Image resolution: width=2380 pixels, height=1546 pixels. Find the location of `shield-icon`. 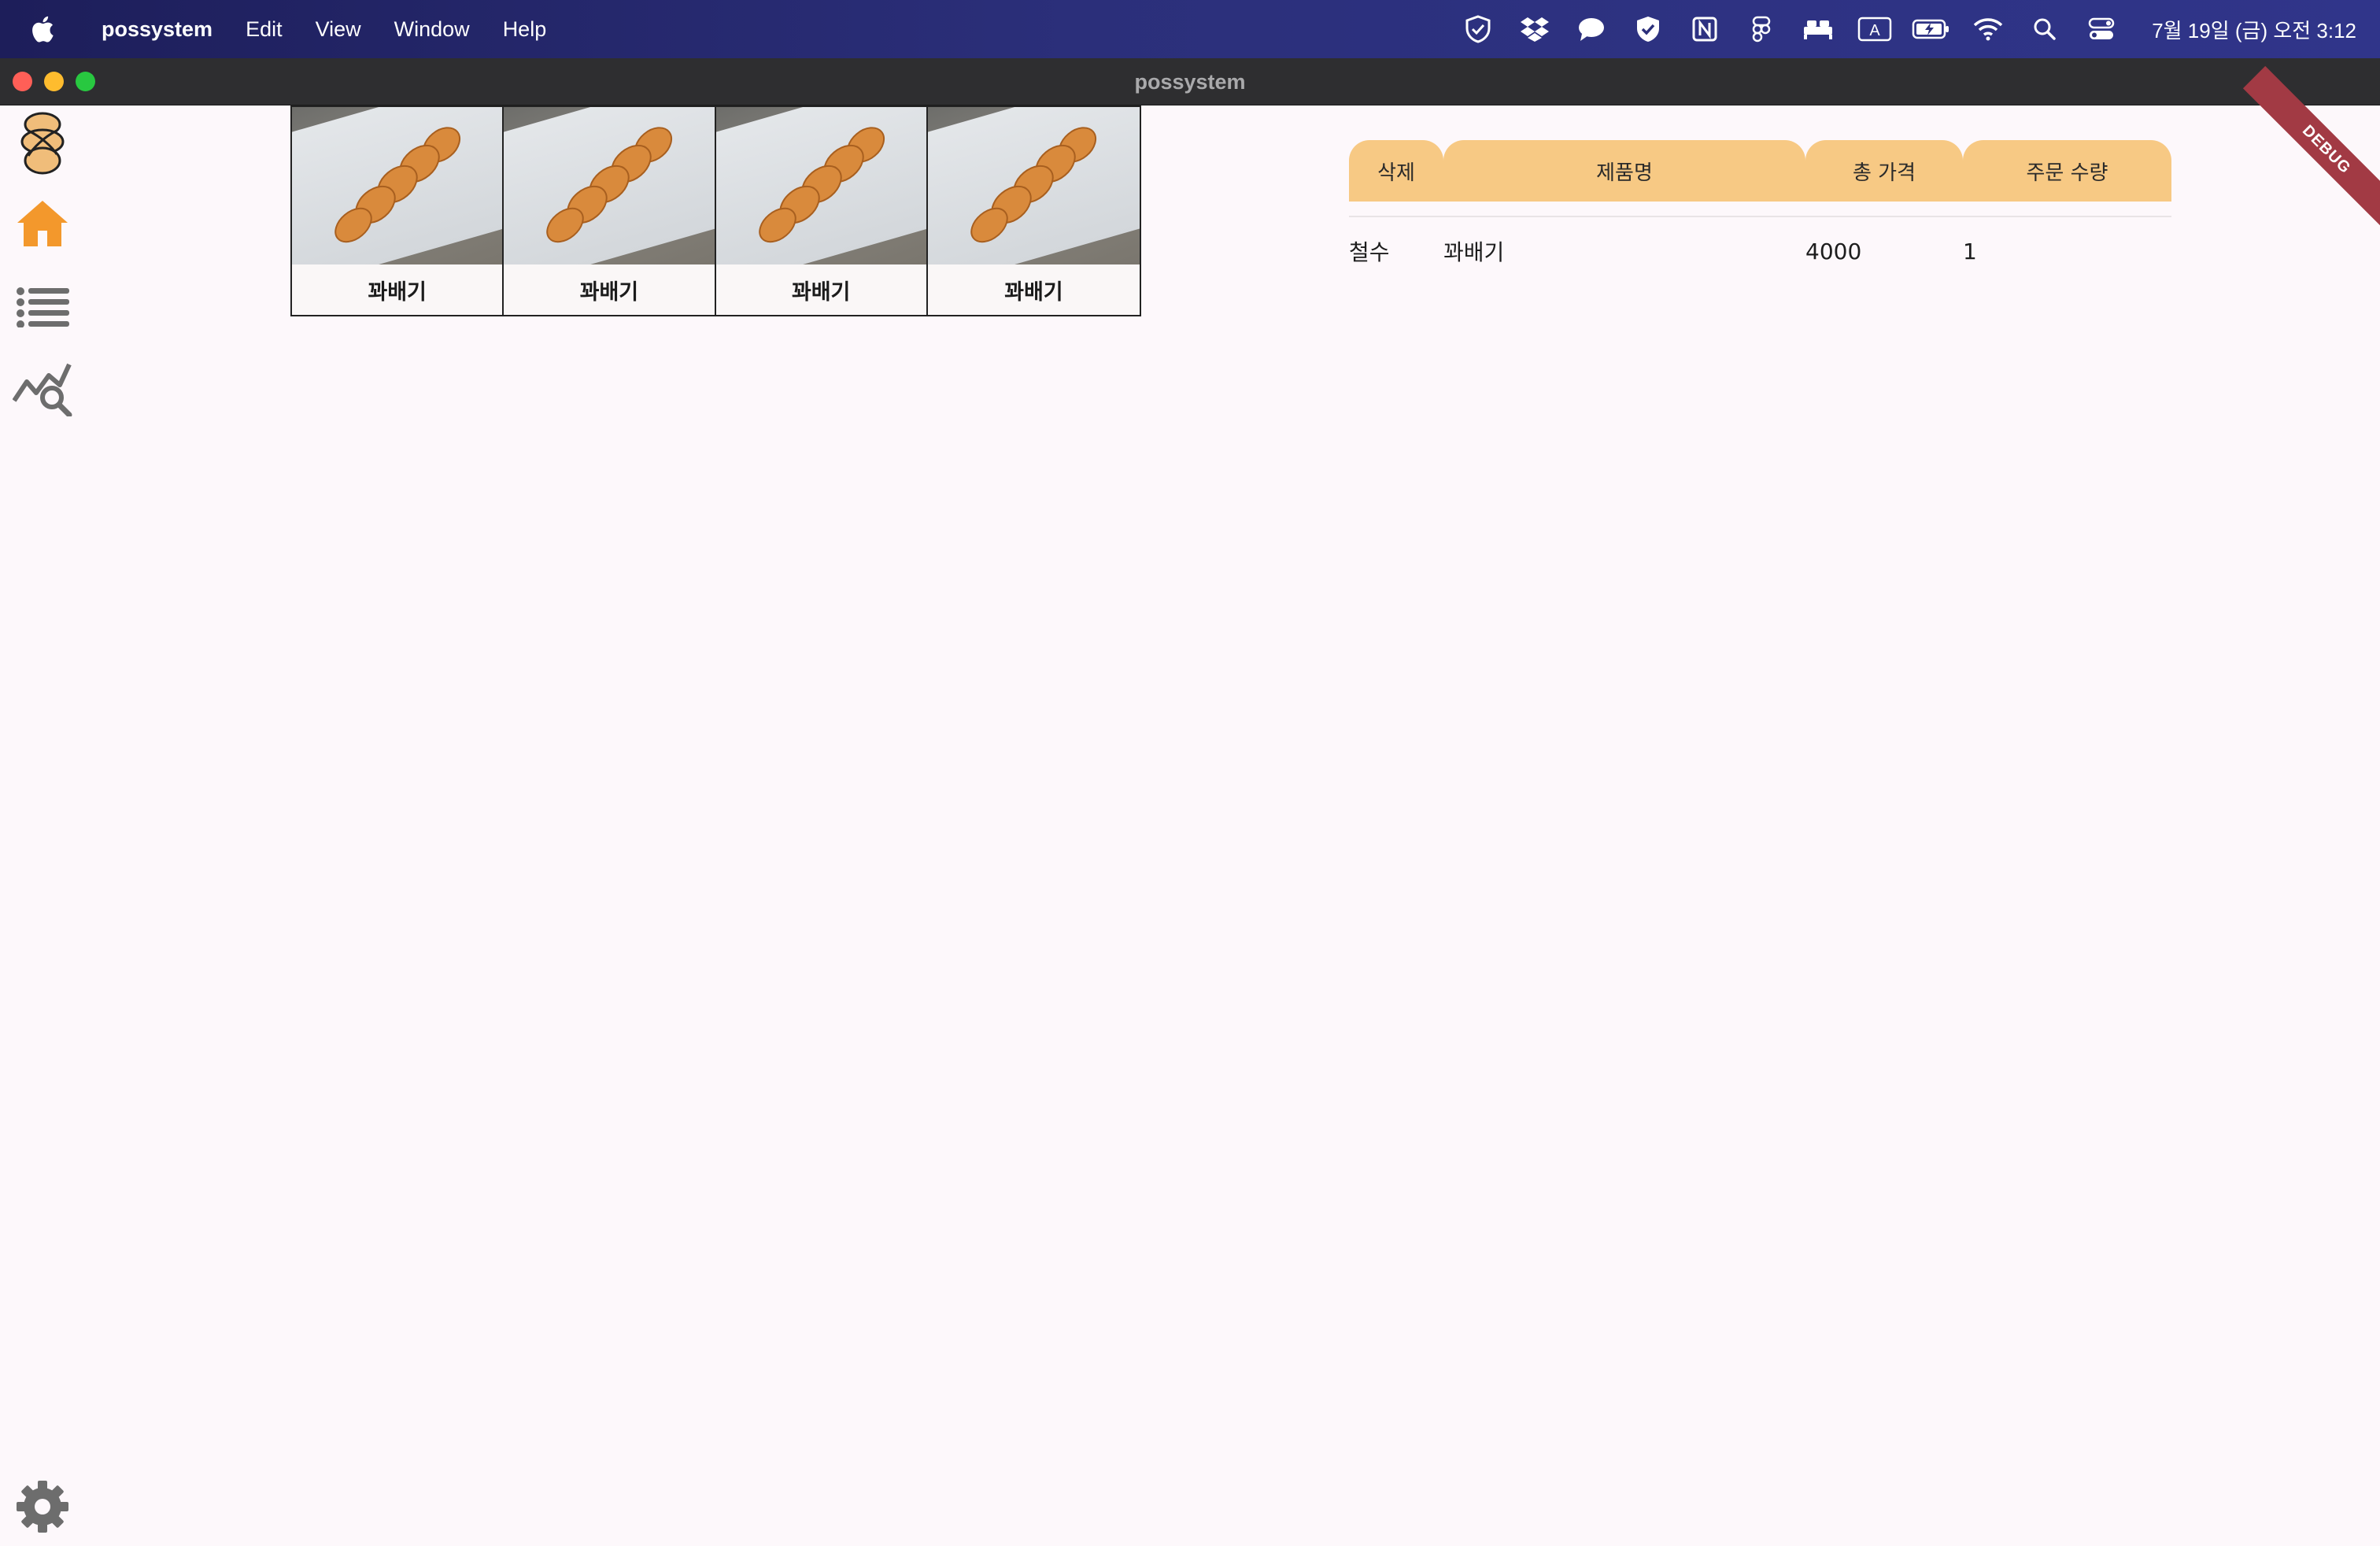

shield-icon is located at coordinates (1478, 29).